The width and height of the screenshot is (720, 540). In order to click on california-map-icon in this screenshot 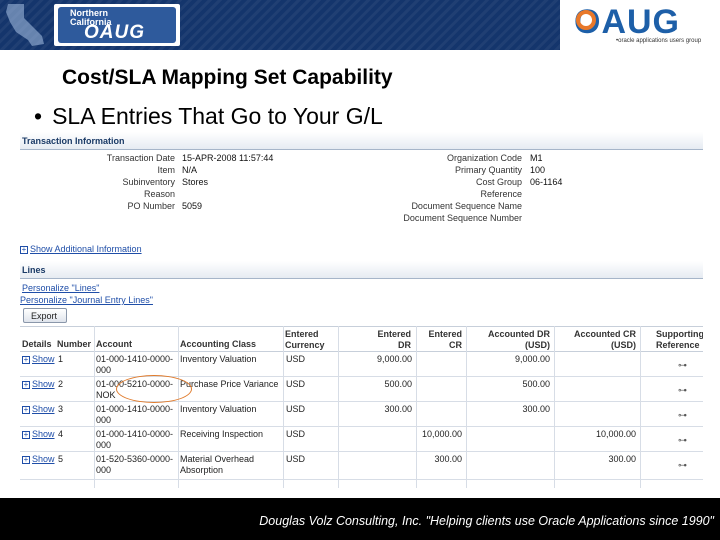, I will do `click(25, 25)`.